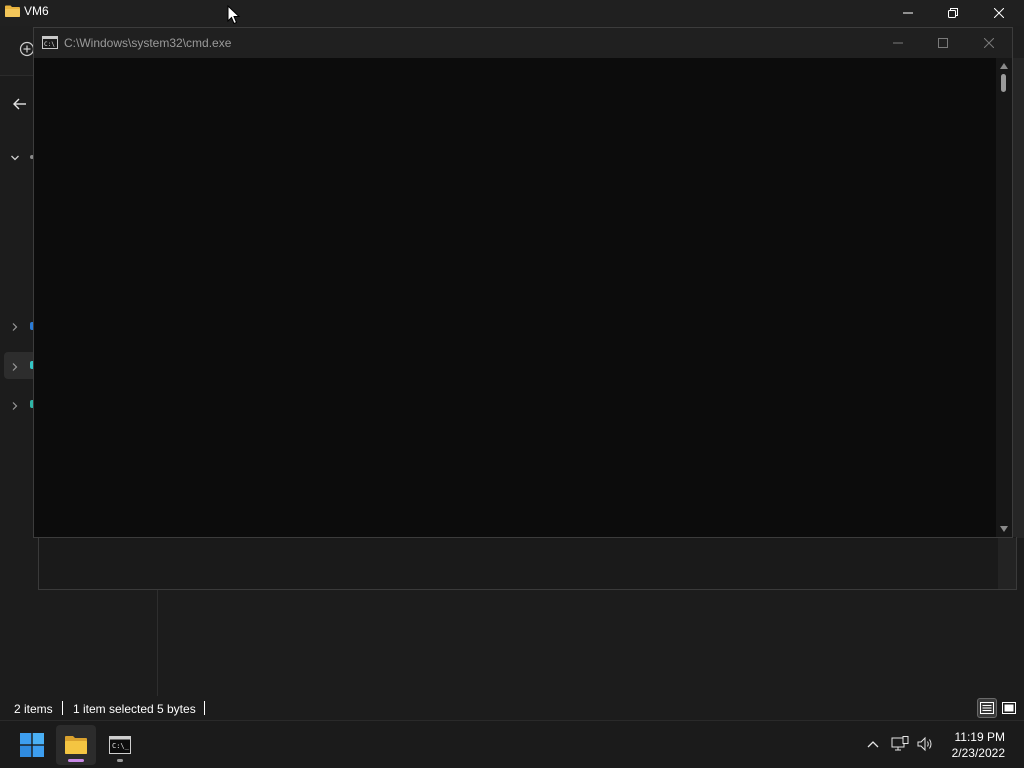 Image resolution: width=1024 pixels, height=768 pixels. I want to click on chevron-up-icon, so click(873, 744).